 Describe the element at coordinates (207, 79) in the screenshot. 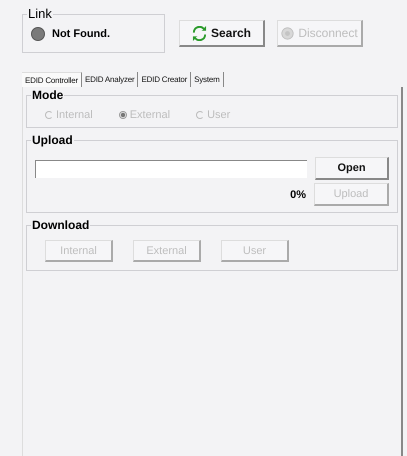

I see `tab: System` at that location.